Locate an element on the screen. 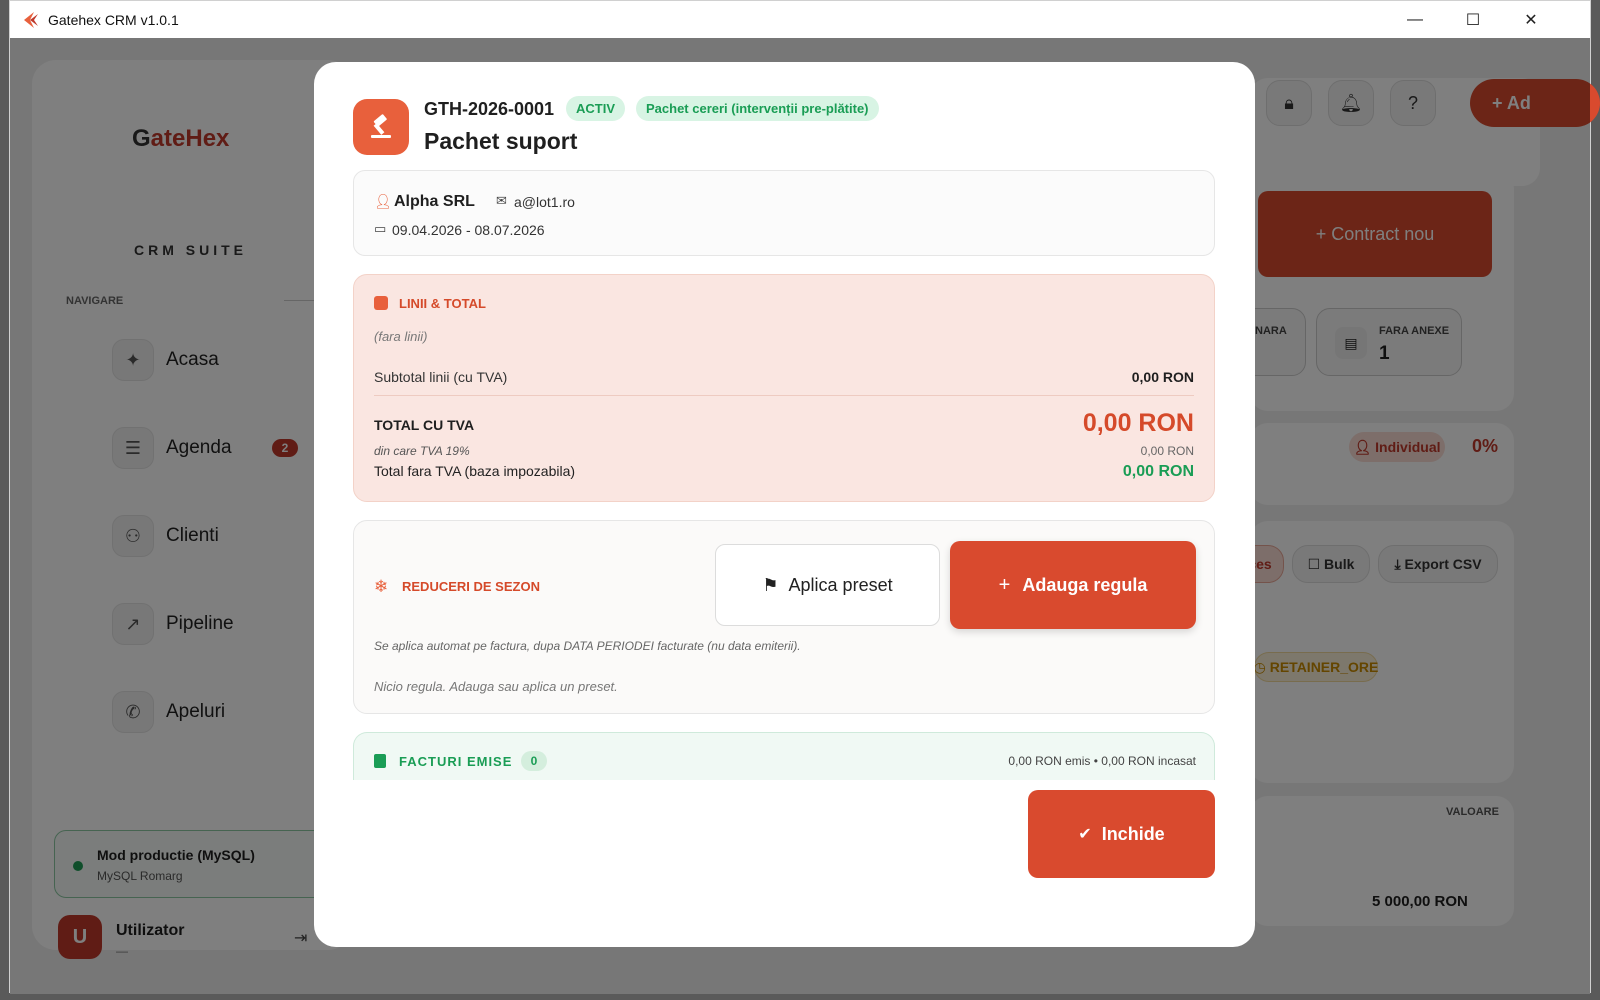 The height and width of the screenshot is (1000, 1600). snowflake-icon: ❄ is located at coordinates (381, 586).